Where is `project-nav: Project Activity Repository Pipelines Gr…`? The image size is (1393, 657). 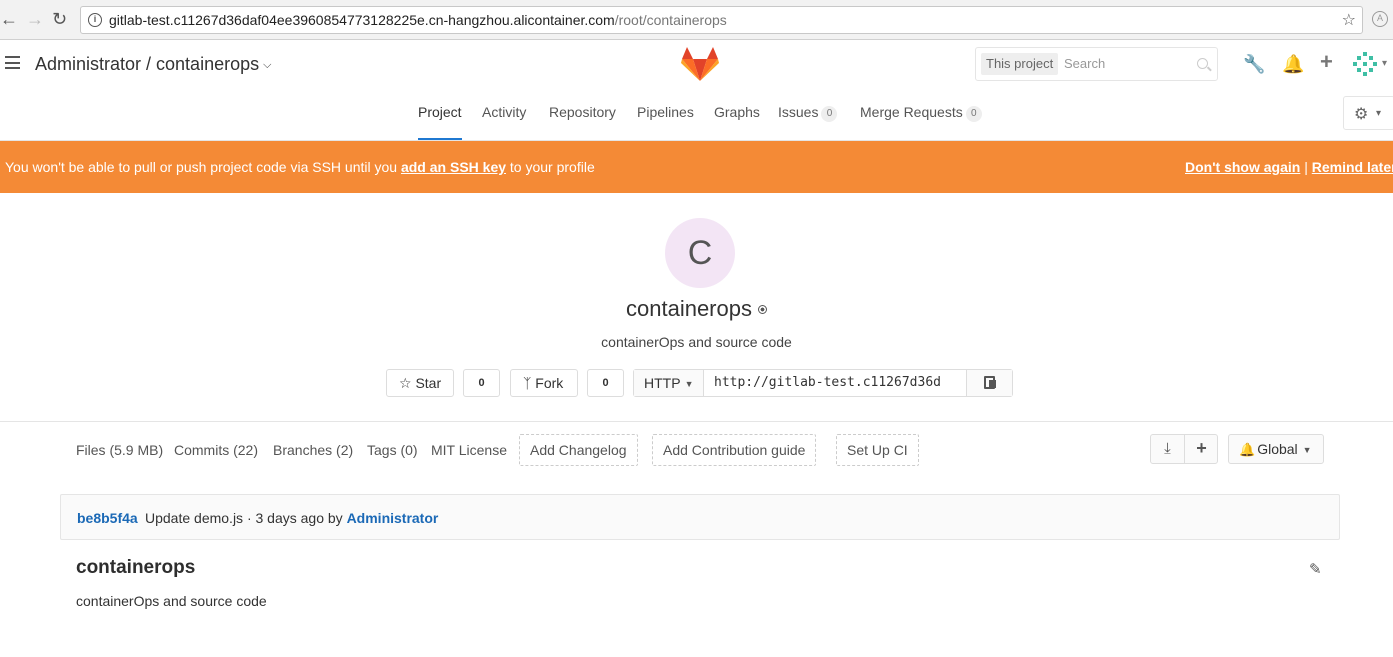 project-nav: Project Activity Repository Pipelines Gr… is located at coordinates (696, 115).